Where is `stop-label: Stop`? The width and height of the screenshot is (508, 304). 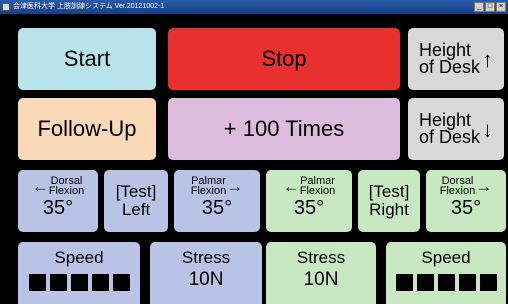
stop-label: Stop is located at coordinates (284, 58).